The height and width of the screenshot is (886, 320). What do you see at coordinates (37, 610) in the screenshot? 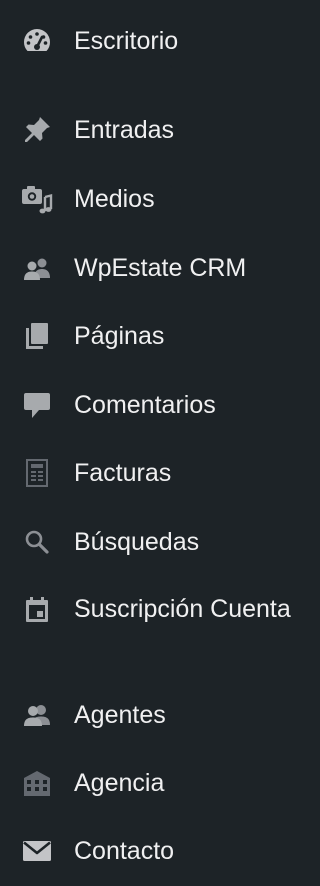
I see `calendar-icon` at bounding box center [37, 610].